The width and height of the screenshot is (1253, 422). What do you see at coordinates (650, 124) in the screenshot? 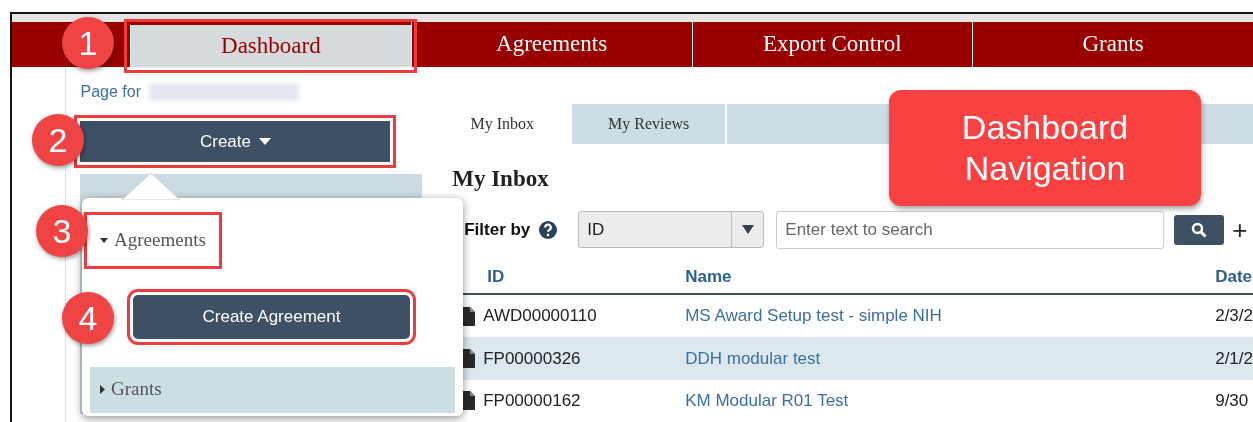
I see `tab: My Reviews` at bounding box center [650, 124].